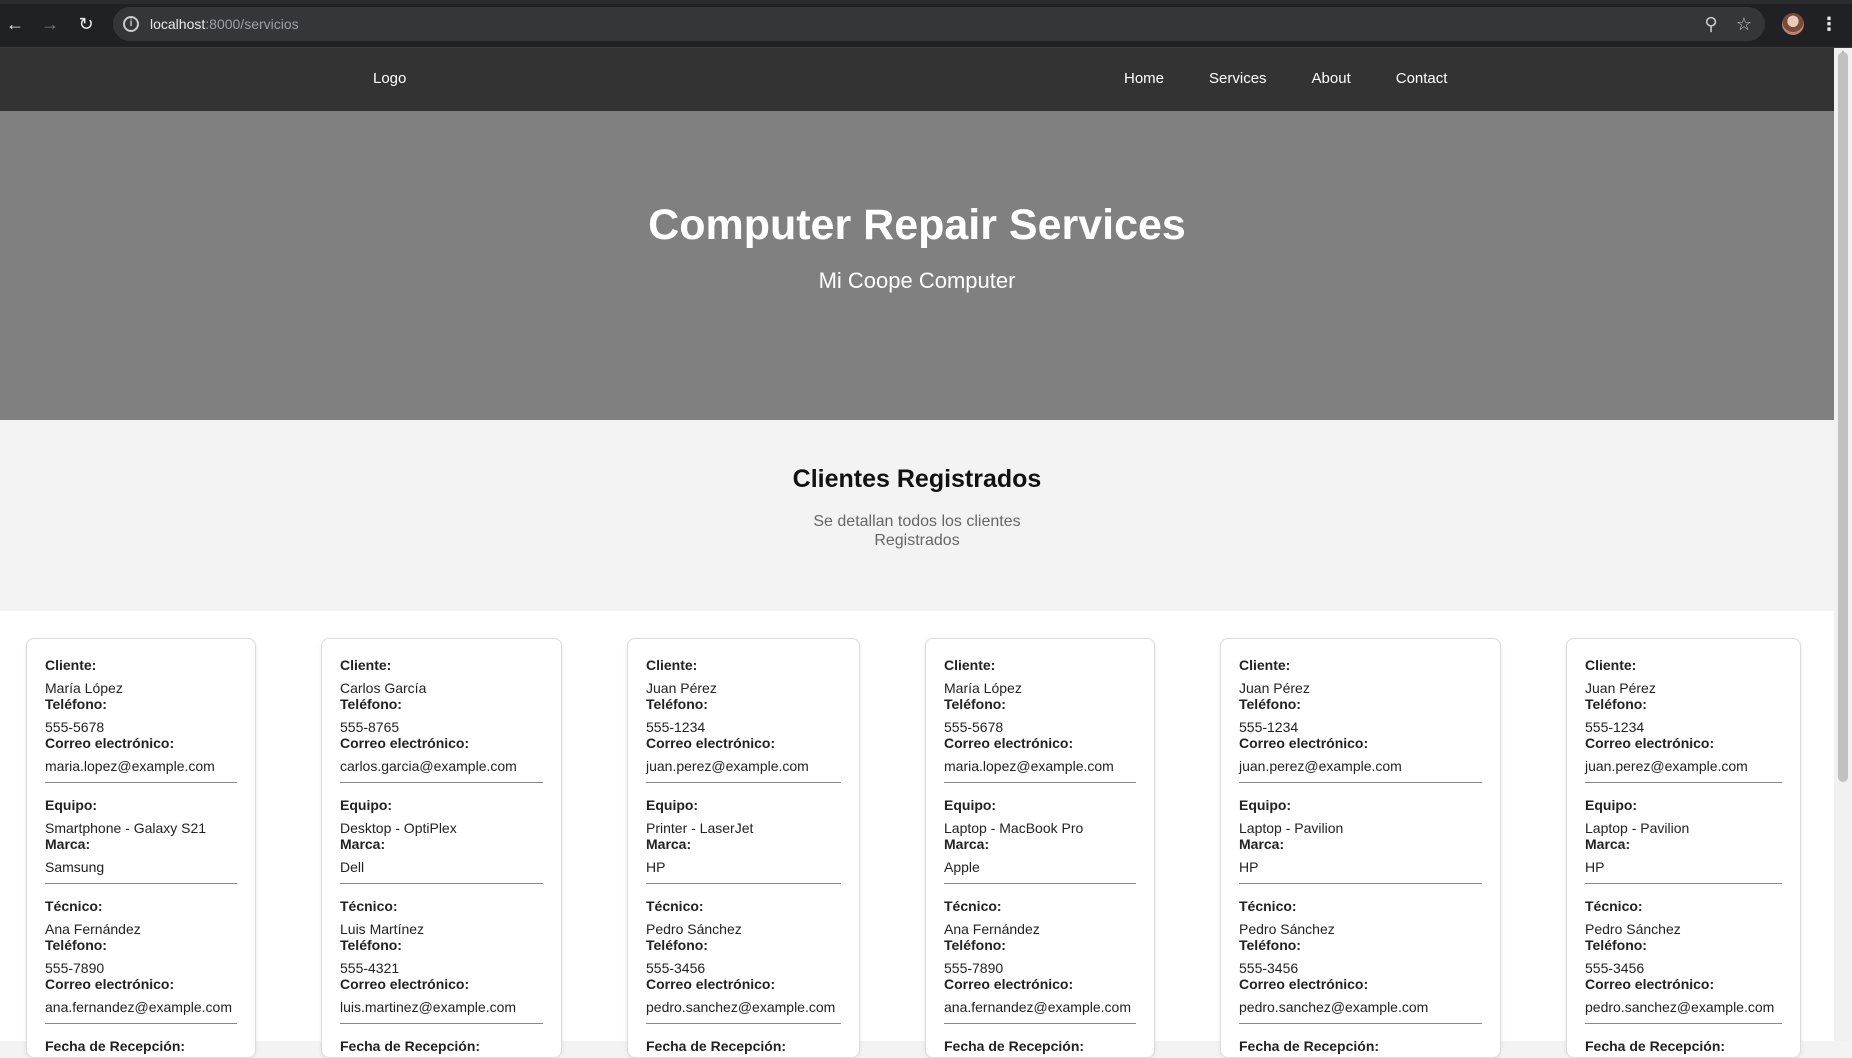 The width and height of the screenshot is (1852, 1058). What do you see at coordinates (974, 968) in the screenshot?
I see `technician-phone: 555-7890` at bounding box center [974, 968].